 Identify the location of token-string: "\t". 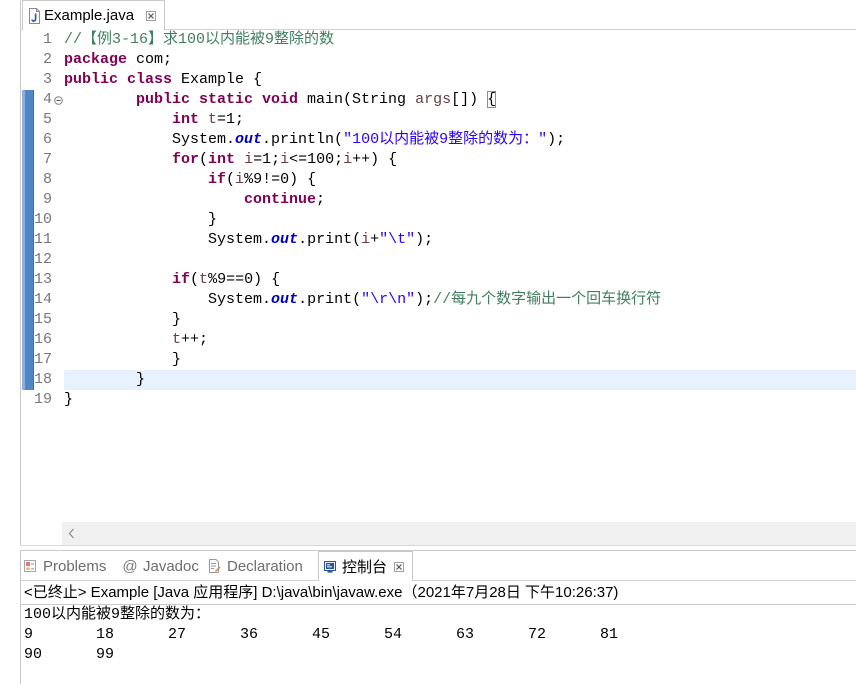
(397, 239).